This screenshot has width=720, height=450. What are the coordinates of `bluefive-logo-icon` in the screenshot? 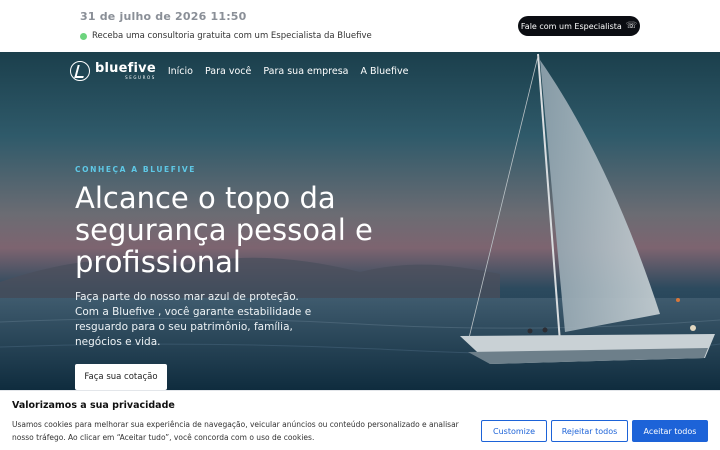 It's located at (80, 71).